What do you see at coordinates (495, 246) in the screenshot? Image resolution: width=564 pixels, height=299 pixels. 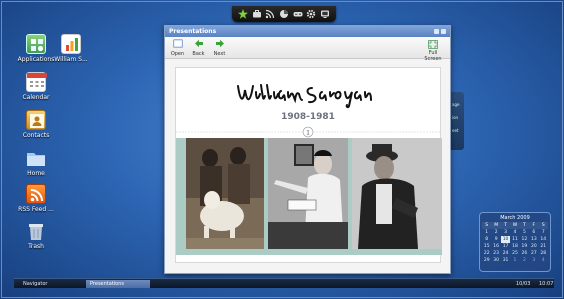 I see `calendar-day: 16` at bounding box center [495, 246].